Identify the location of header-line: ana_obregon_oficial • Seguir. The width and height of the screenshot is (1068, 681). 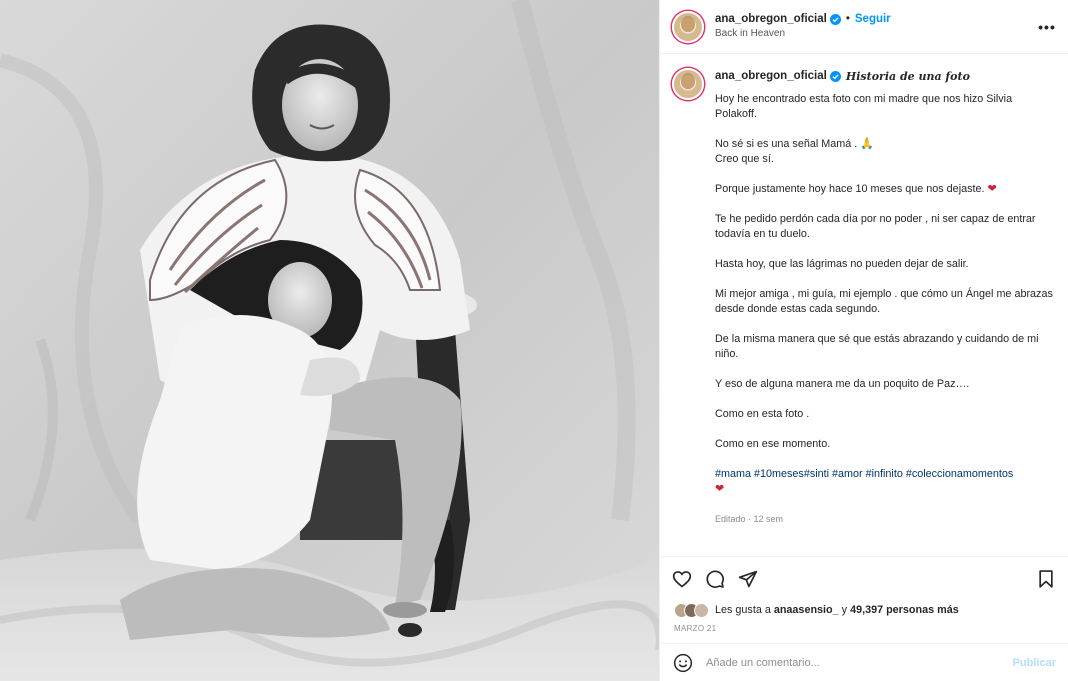
(876, 19).